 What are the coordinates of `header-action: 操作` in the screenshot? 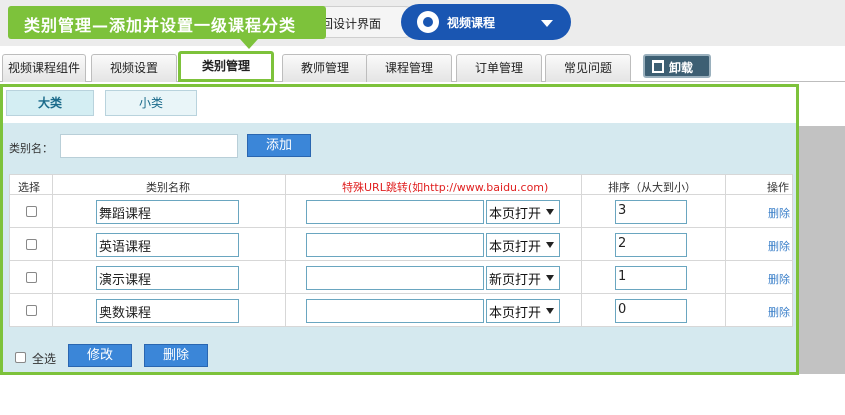 It's located at (778, 187).